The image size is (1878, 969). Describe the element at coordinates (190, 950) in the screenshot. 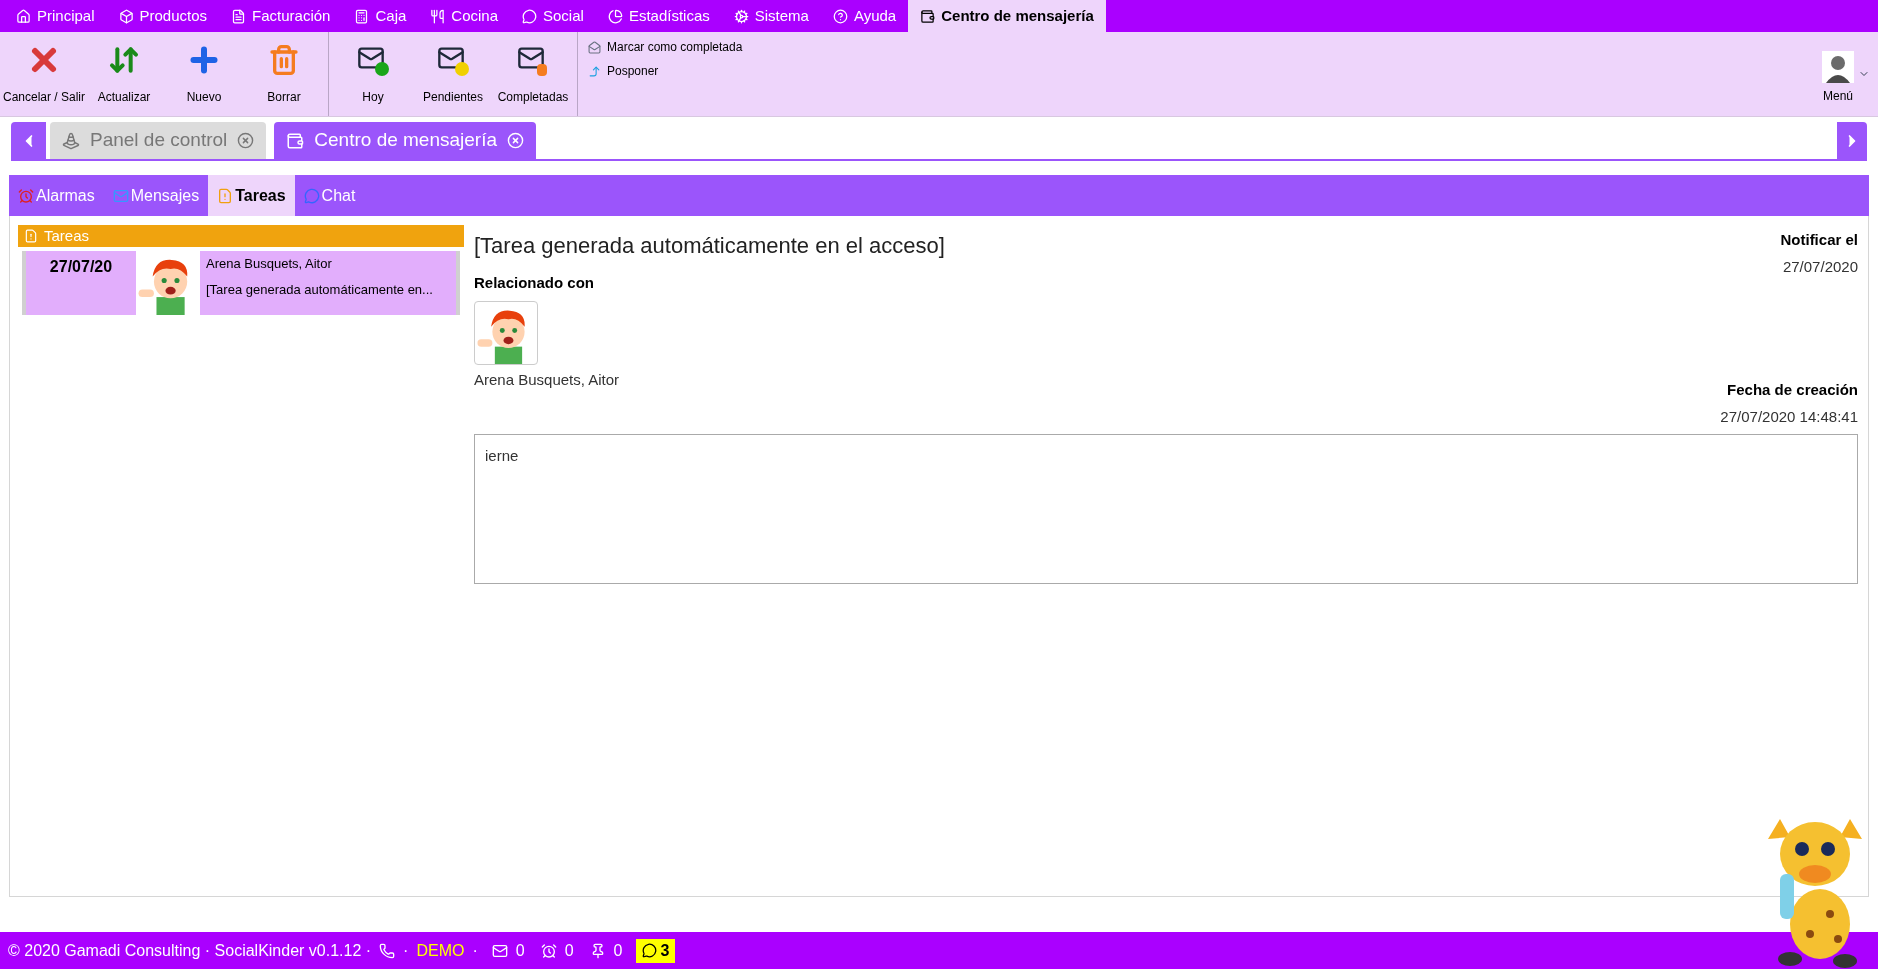

I see `copyright-text: © 2020 Gamadi Consulting · SocialKinder v0.1.12 ·` at that location.